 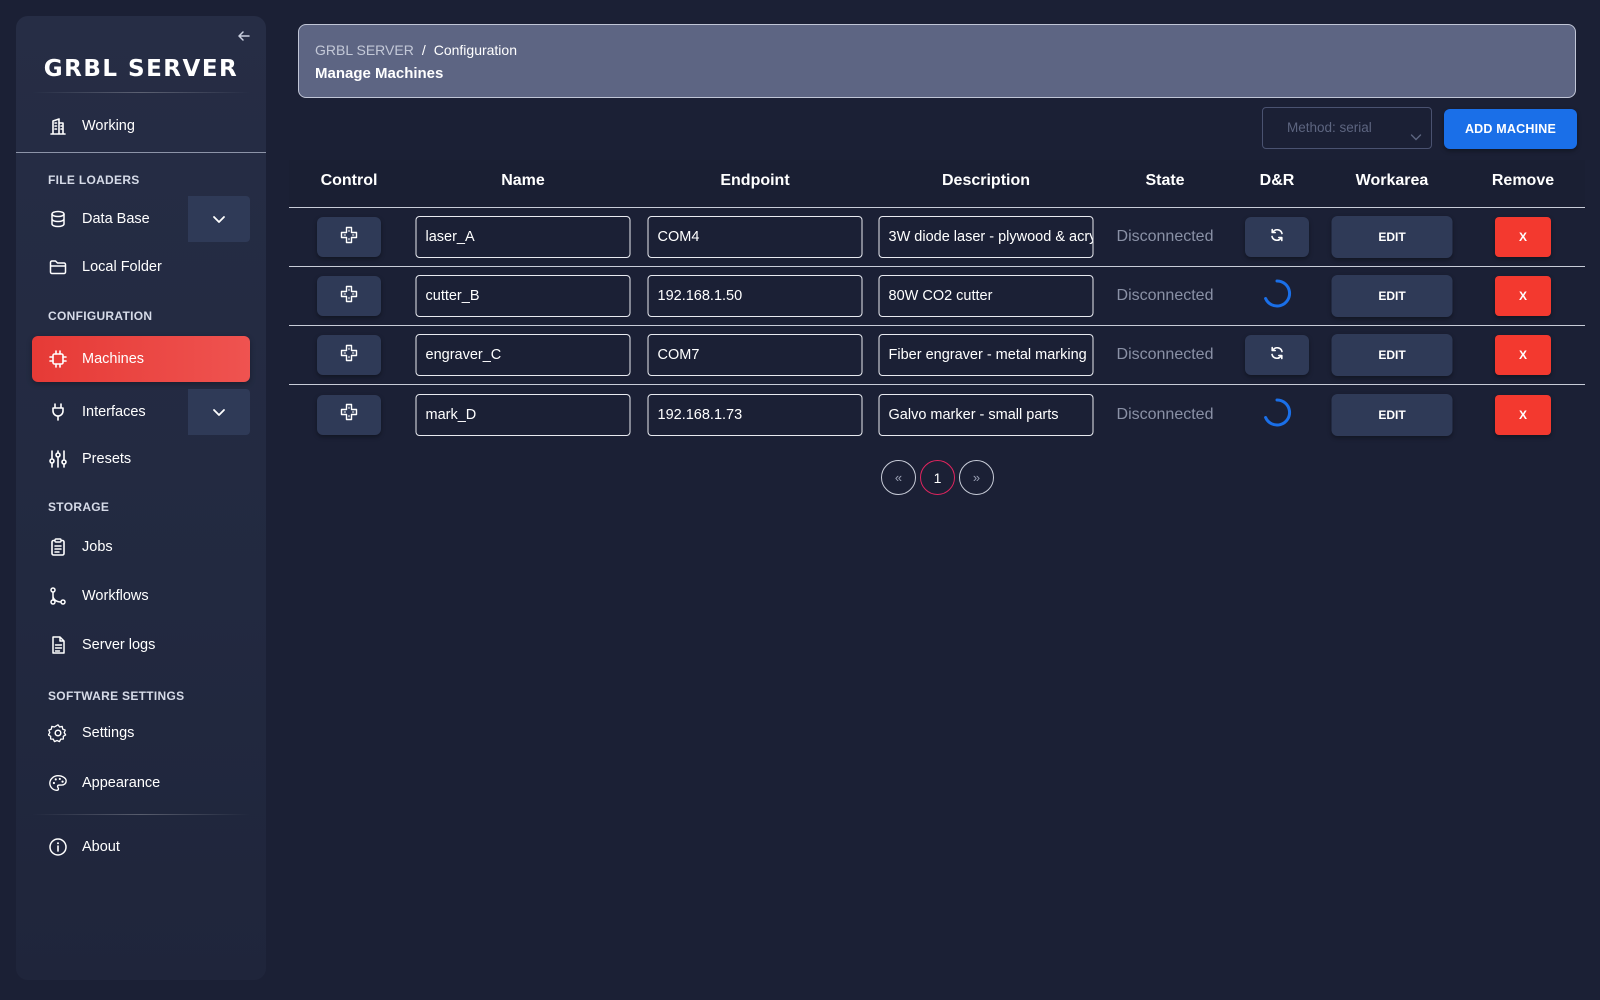 I want to click on sidebar-item-label: Machines, so click(x=113, y=359).